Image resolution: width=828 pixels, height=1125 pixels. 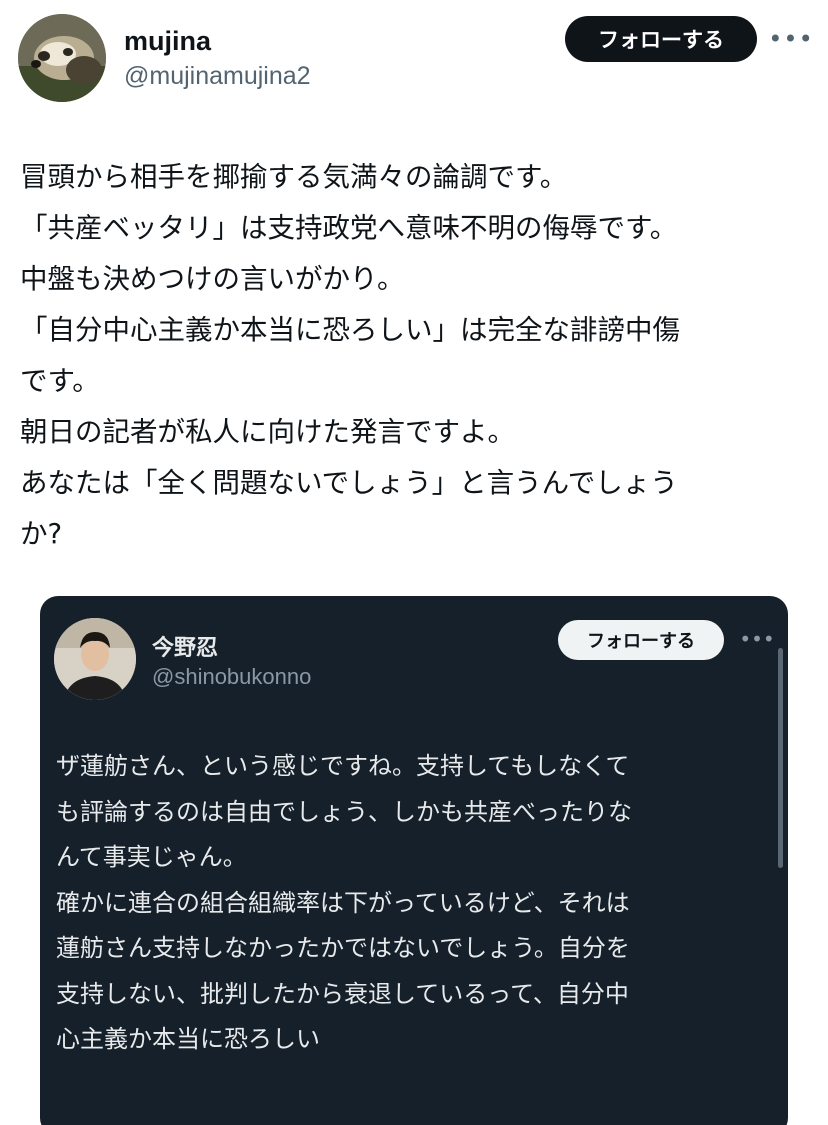 I want to click on avatar-badger-icon, so click(x=62, y=58).